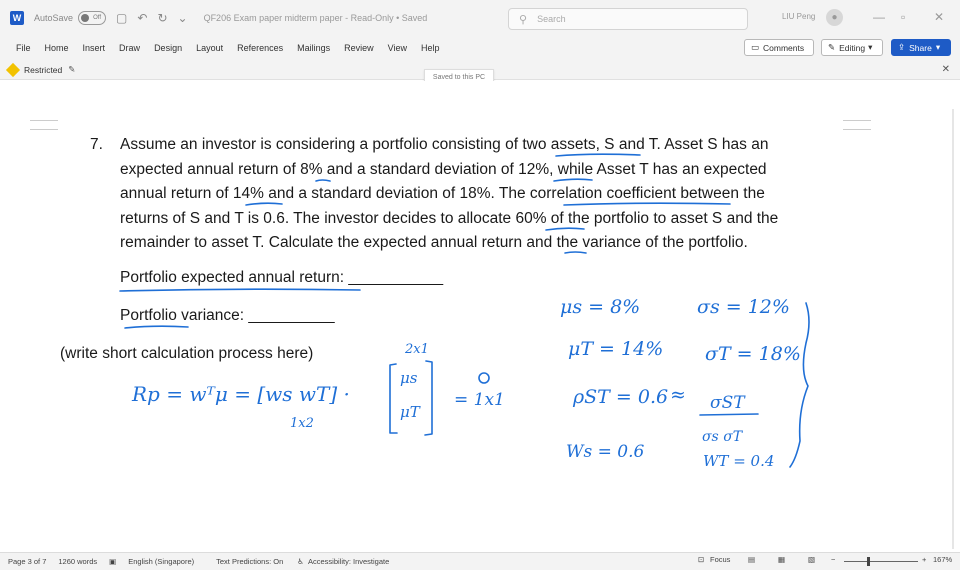 Image resolution: width=960 pixels, height=570 pixels. Describe the element at coordinates (921, 47) in the screenshot. I see `share-button: ⇪ Share ▾` at that location.